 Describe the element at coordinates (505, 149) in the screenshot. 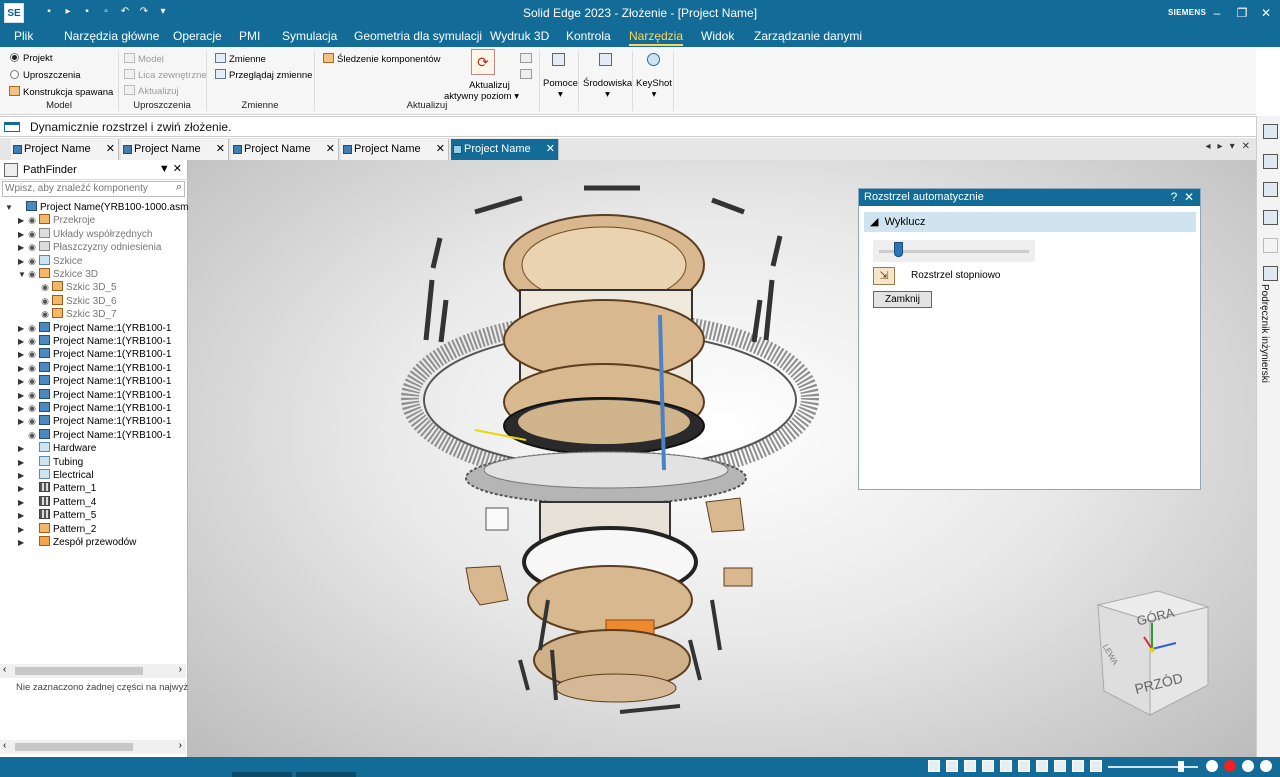

I see `document-tab-active: Project Name ✕` at that location.